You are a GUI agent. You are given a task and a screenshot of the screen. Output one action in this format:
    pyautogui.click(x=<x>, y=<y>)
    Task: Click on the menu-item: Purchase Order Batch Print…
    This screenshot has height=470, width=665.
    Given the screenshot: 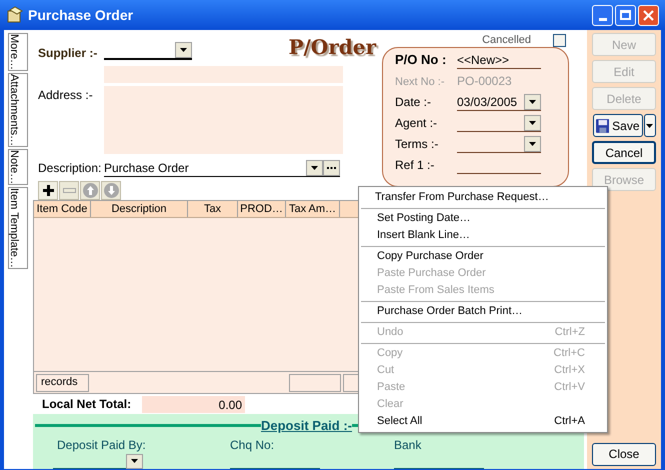 What is the action you would take?
    pyautogui.click(x=483, y=311)
    